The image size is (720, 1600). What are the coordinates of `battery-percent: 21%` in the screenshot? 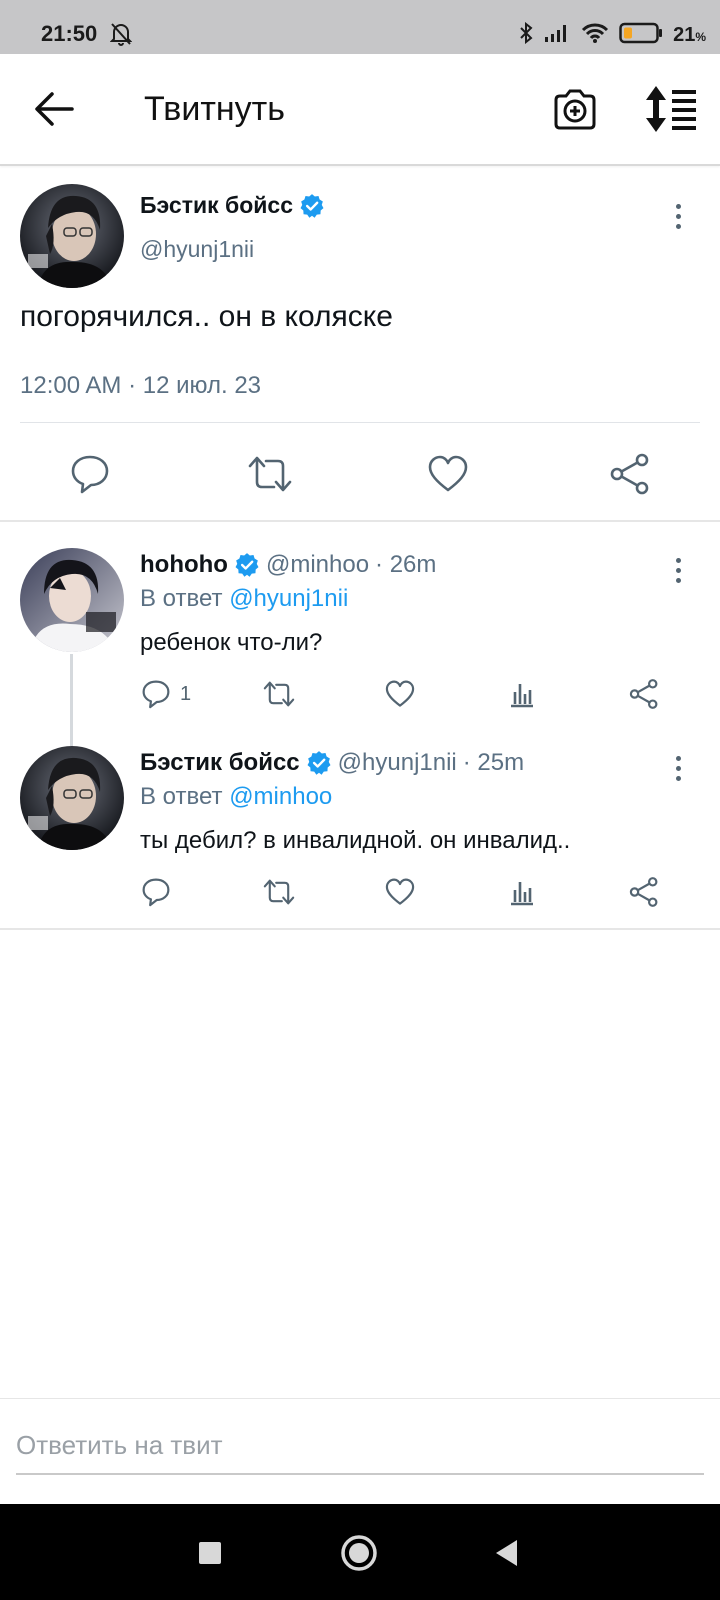 It's located at (689, 35).